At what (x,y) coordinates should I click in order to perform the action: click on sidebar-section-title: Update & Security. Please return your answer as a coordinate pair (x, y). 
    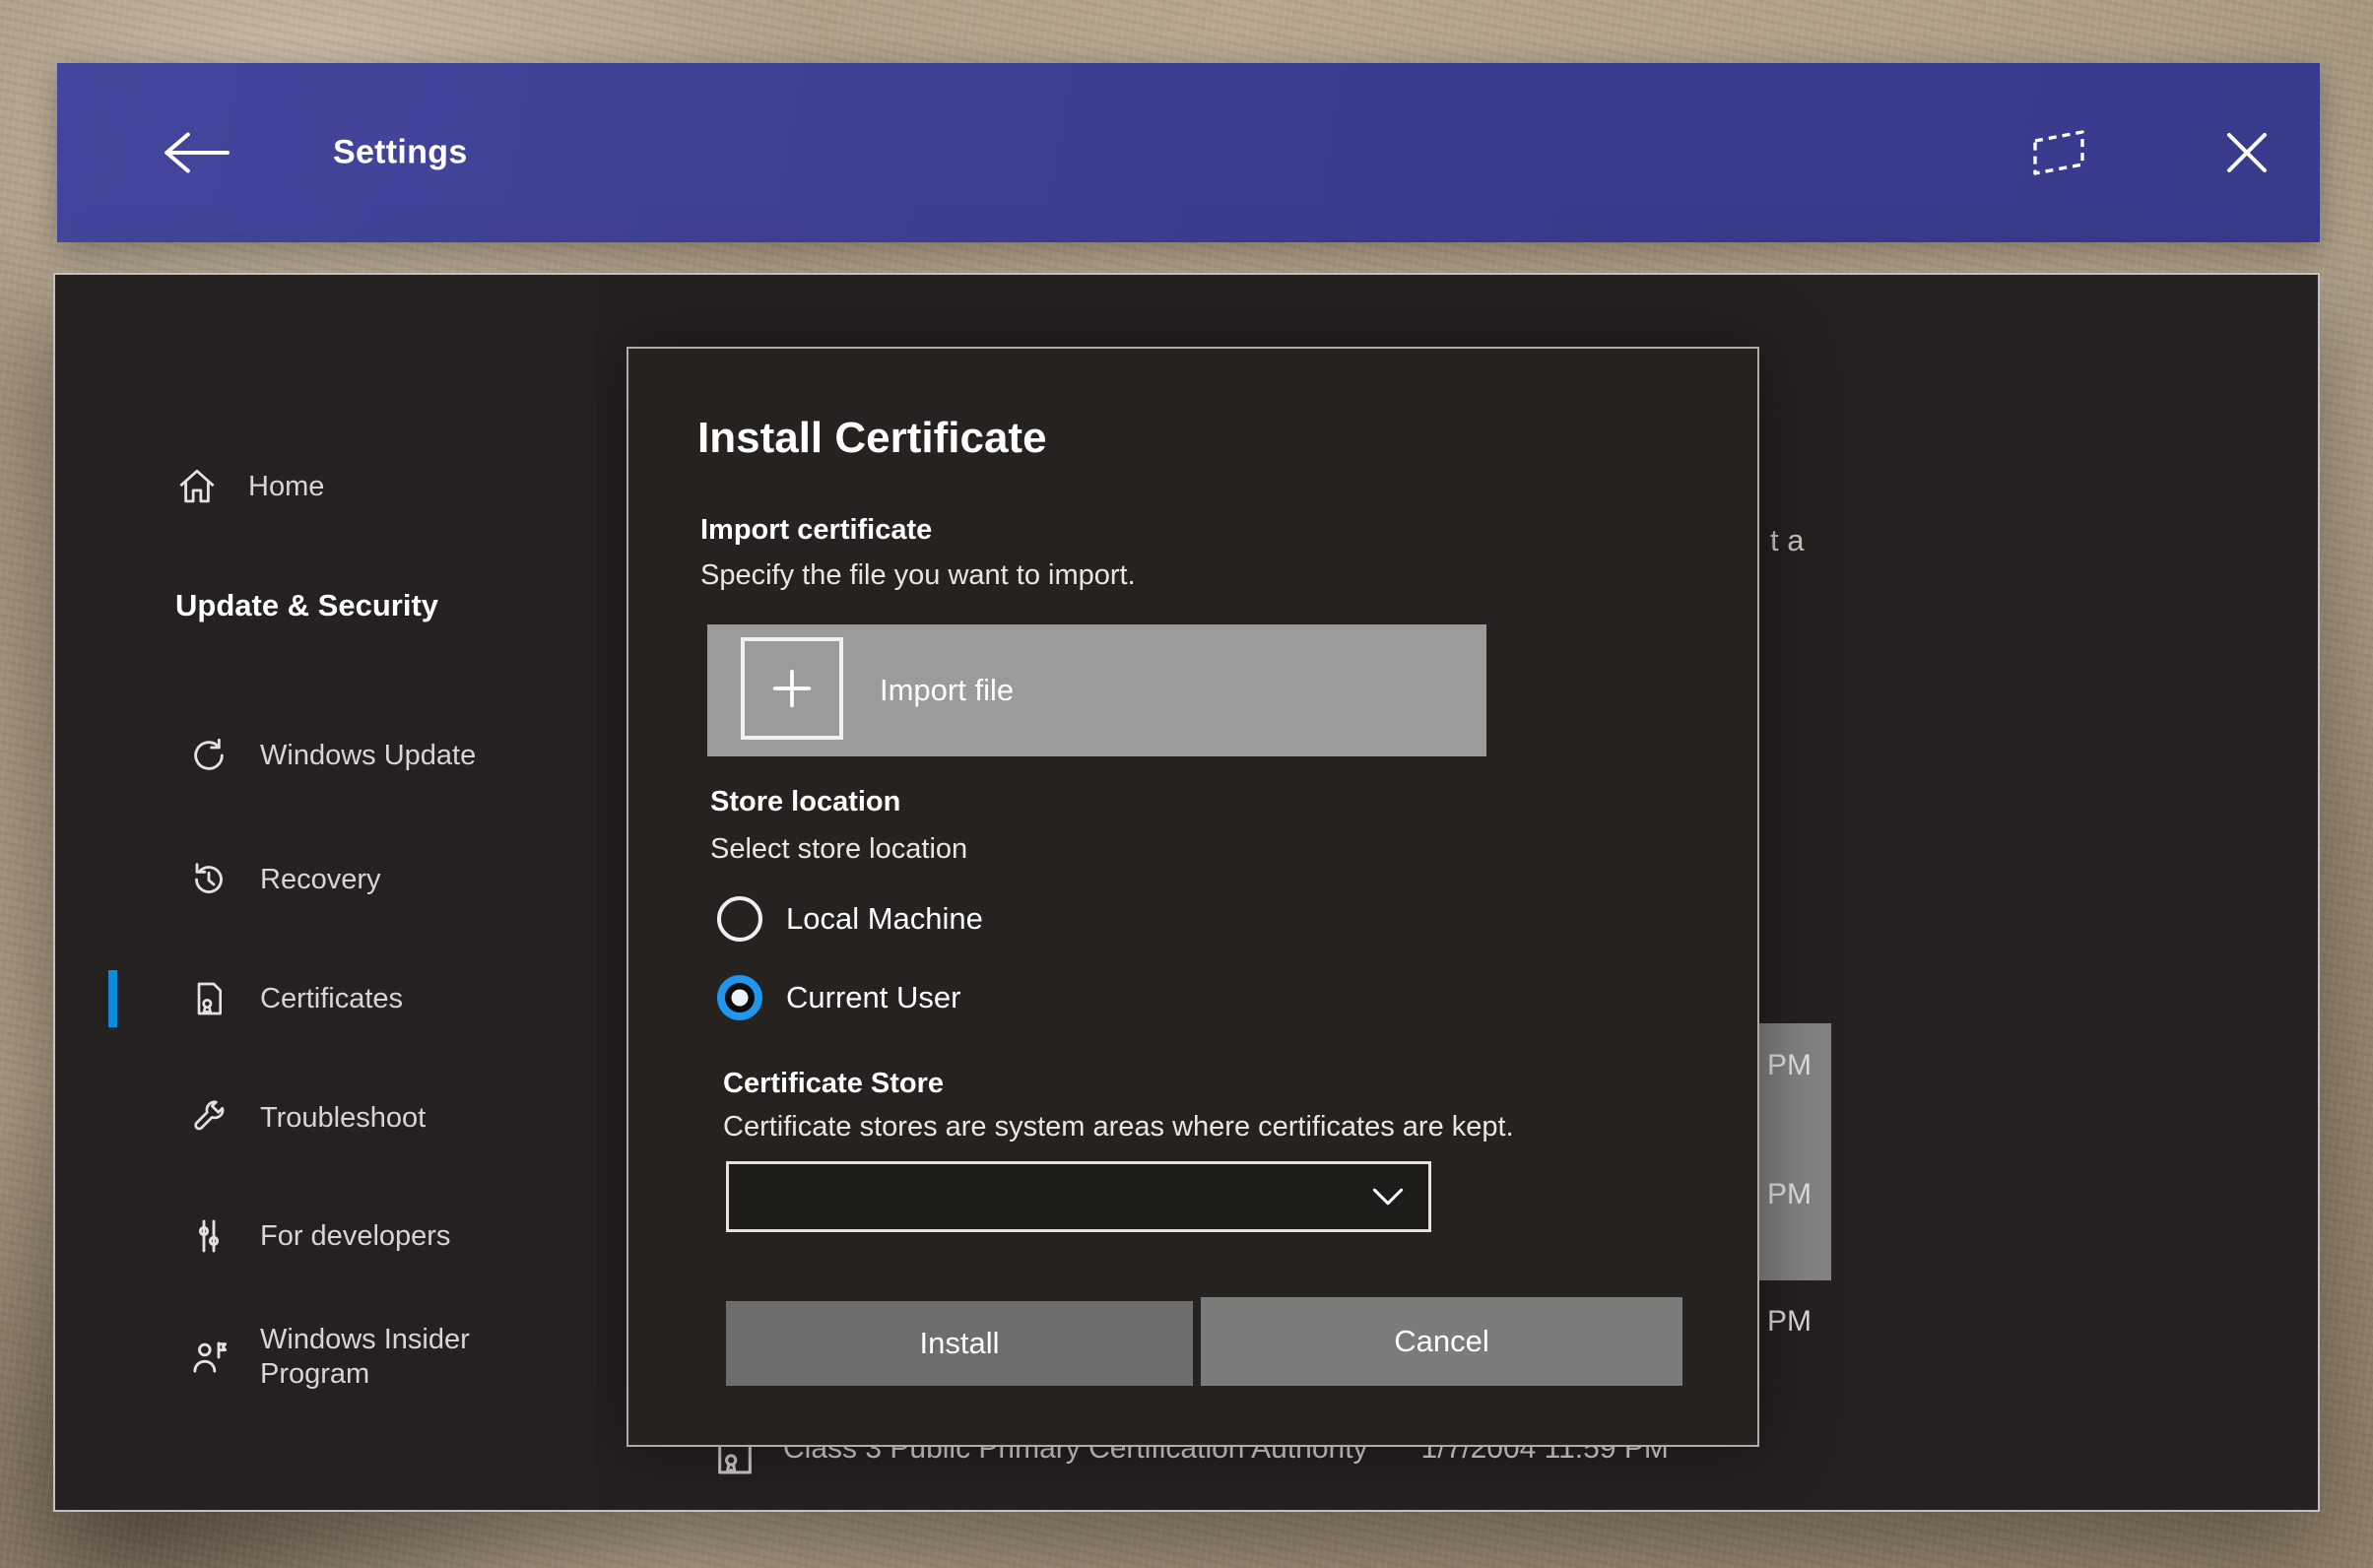
    Looking at the image, I should click on (307, 605).